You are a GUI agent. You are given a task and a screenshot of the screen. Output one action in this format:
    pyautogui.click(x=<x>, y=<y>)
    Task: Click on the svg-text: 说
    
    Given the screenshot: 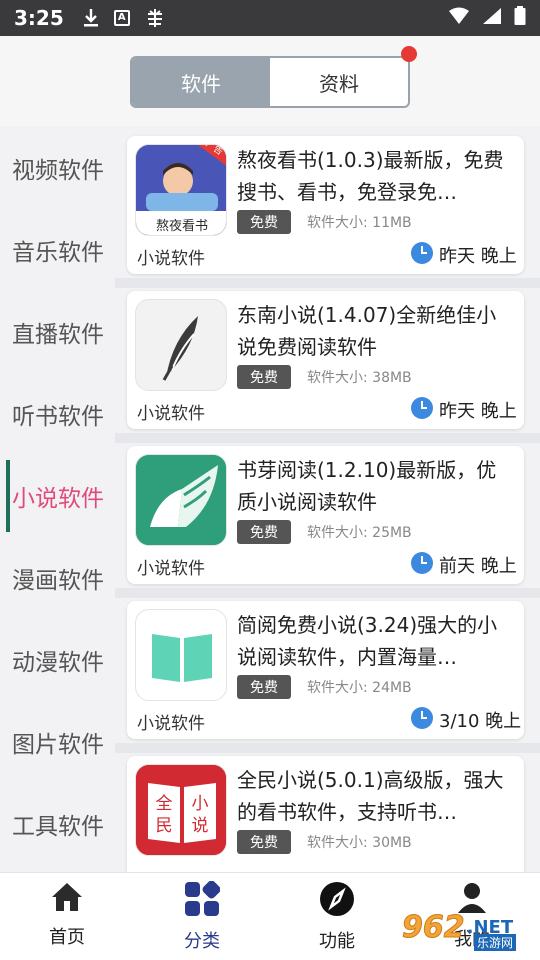 What is the action you would take?
    pyautogui.click(x=200, y=826)
    